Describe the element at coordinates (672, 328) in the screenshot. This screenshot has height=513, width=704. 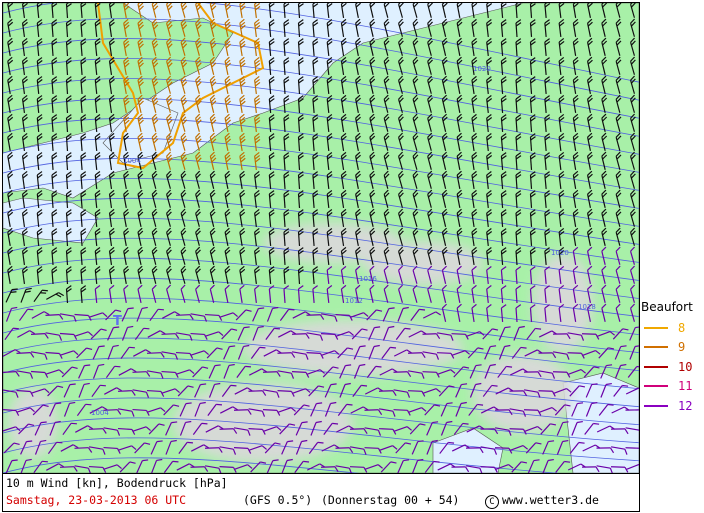
I see `legend-item: 8` at that location.